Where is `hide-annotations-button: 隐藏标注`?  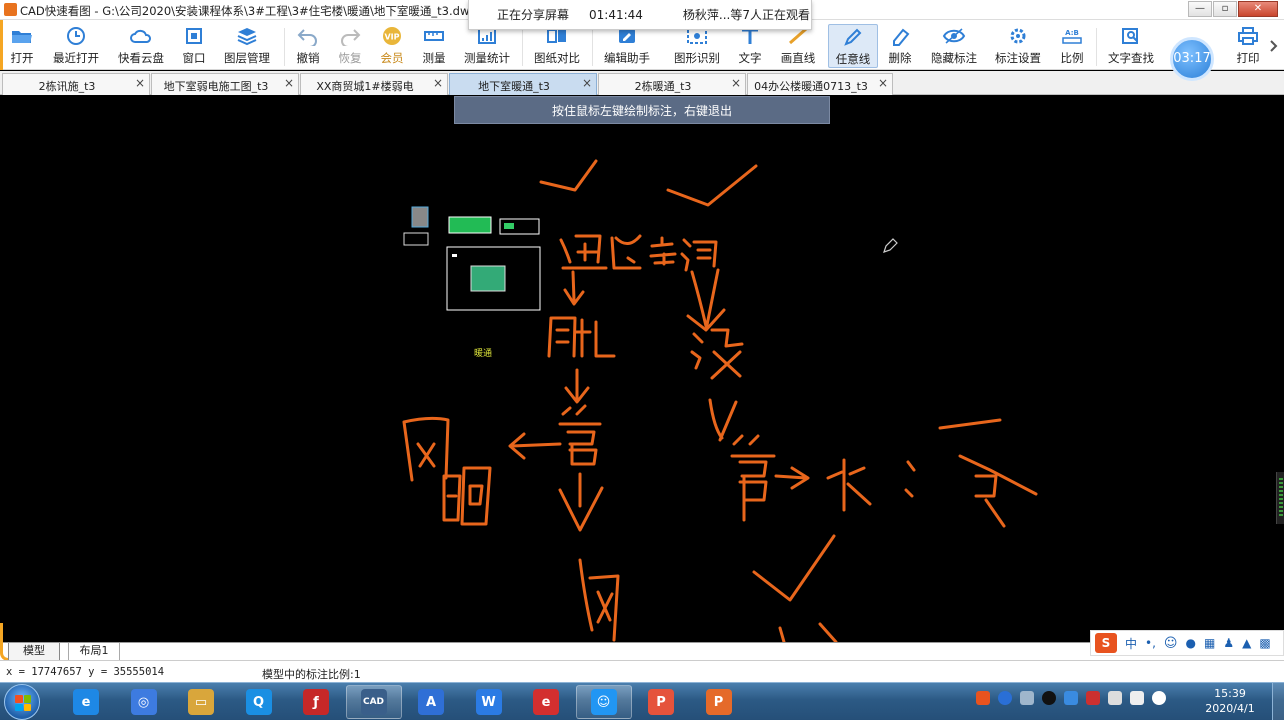 hide-annotations-button: 隐藏标注 is located at coordinates (954, 47).